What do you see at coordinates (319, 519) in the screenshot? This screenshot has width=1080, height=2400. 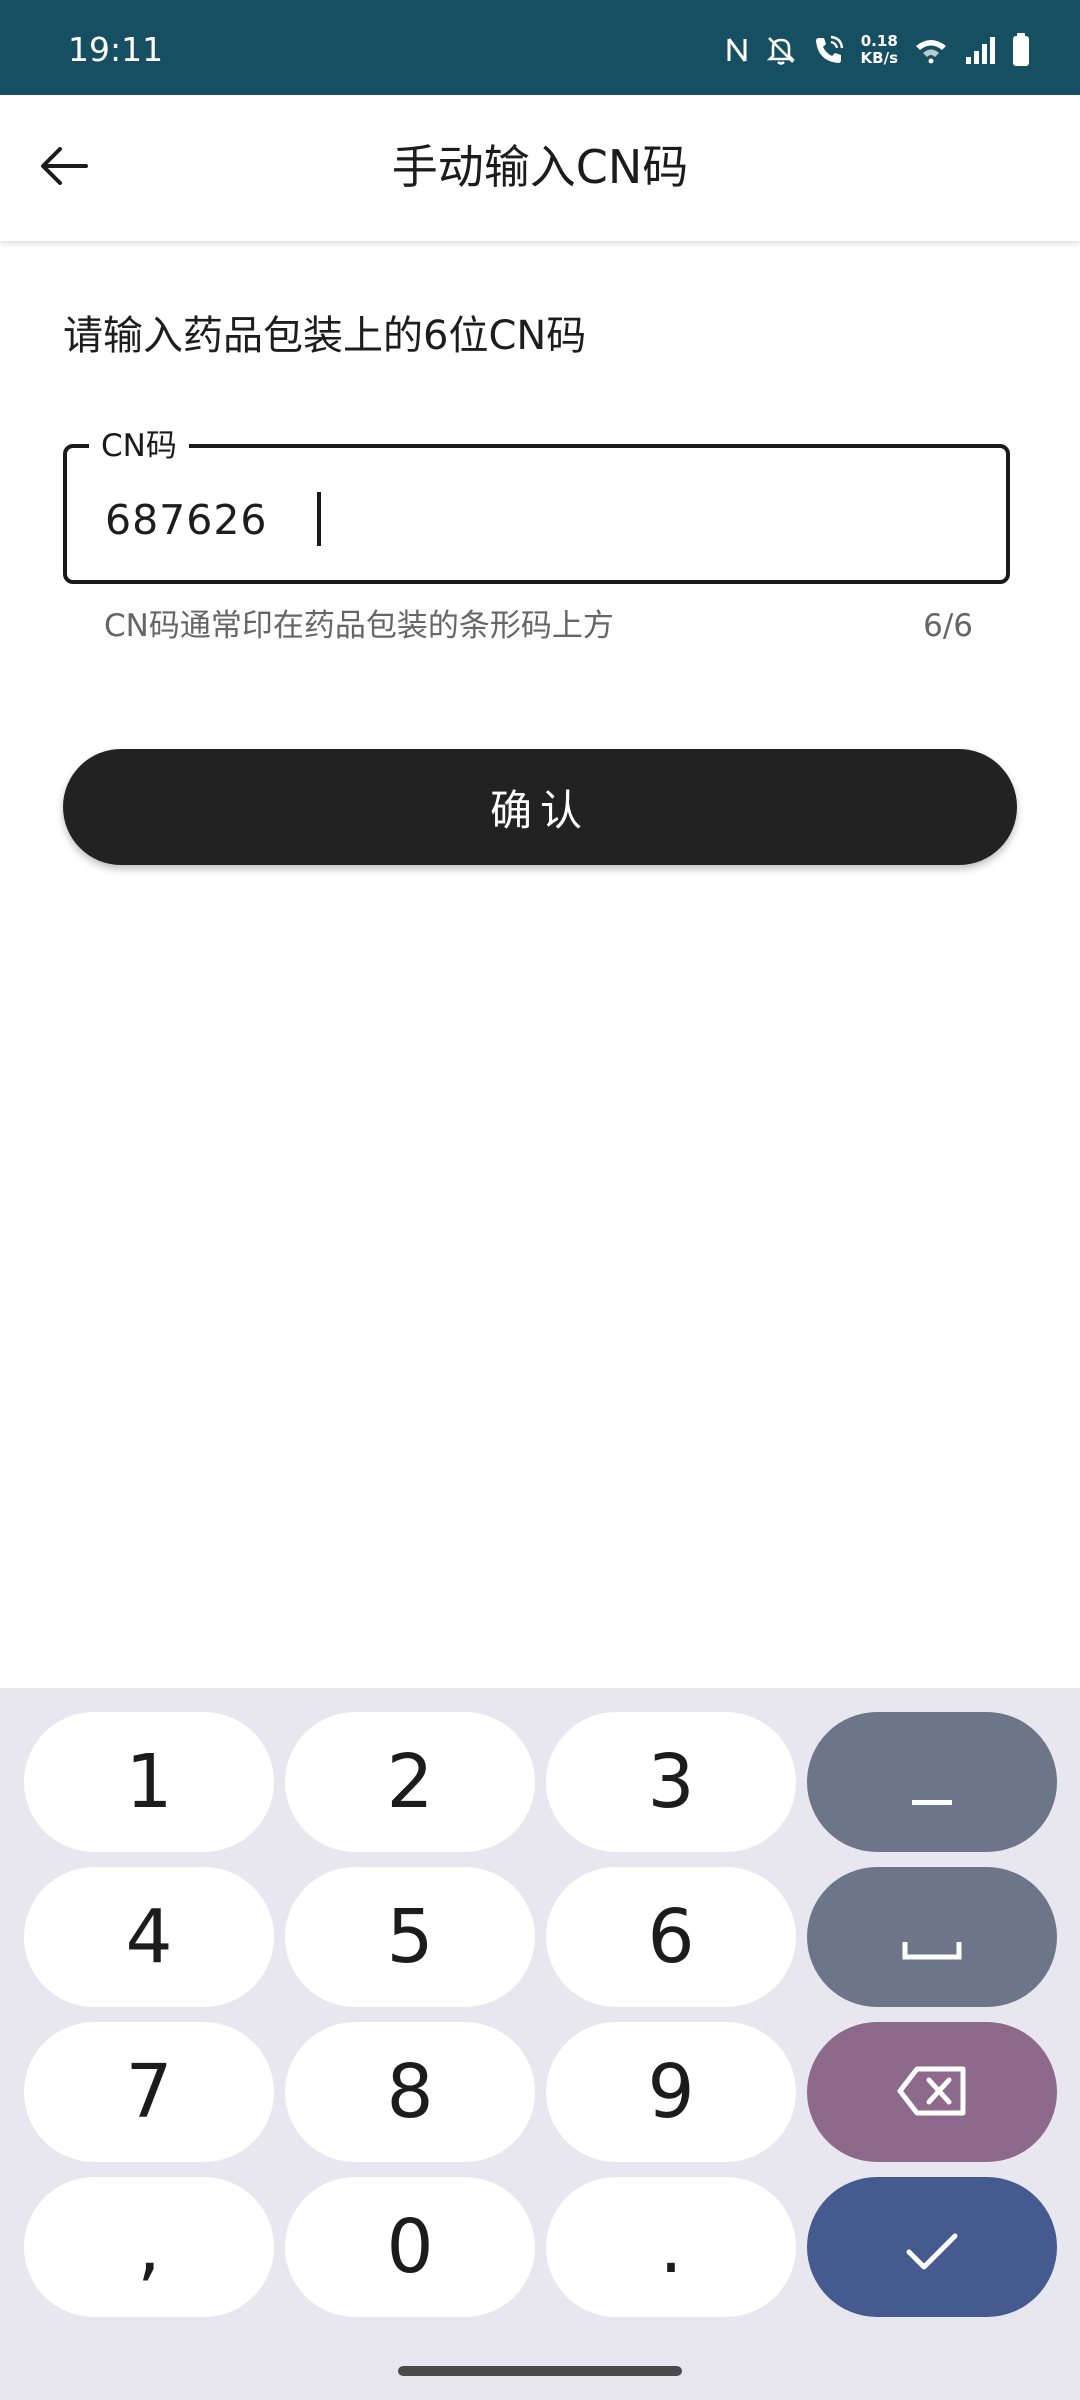 I see `text-cursor` at bounding box center [319, 519].